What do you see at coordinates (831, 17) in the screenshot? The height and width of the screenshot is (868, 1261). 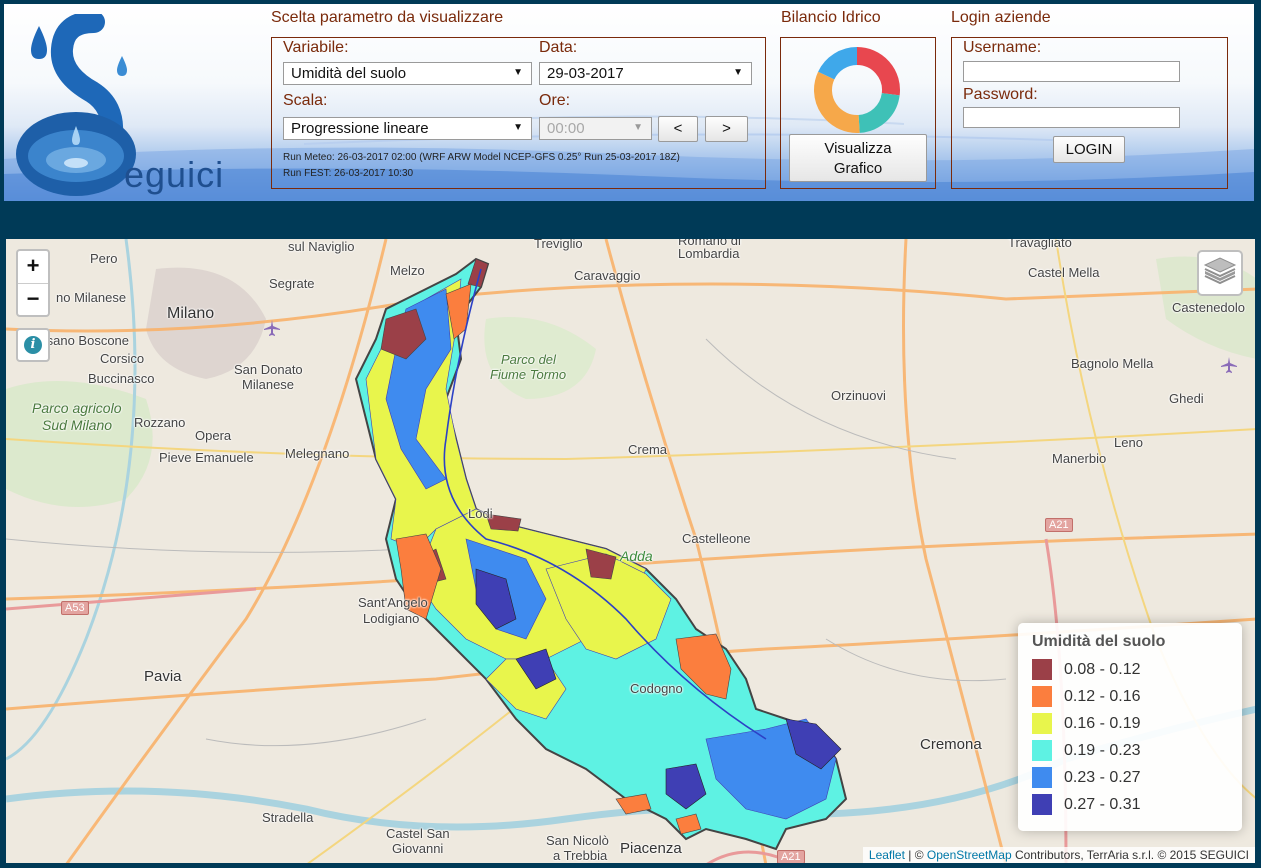 I see `bilancio-title: Bilancio Idrico` at bounding box center [831, 17].